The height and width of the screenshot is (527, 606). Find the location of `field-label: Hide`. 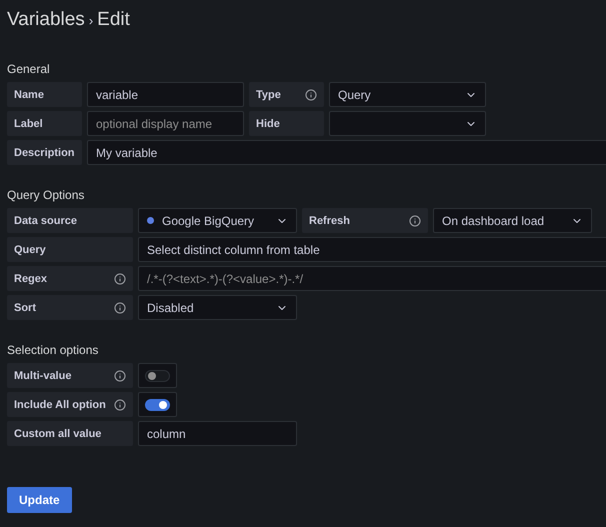

field-label: Hide is located at coordinates (286, 123).